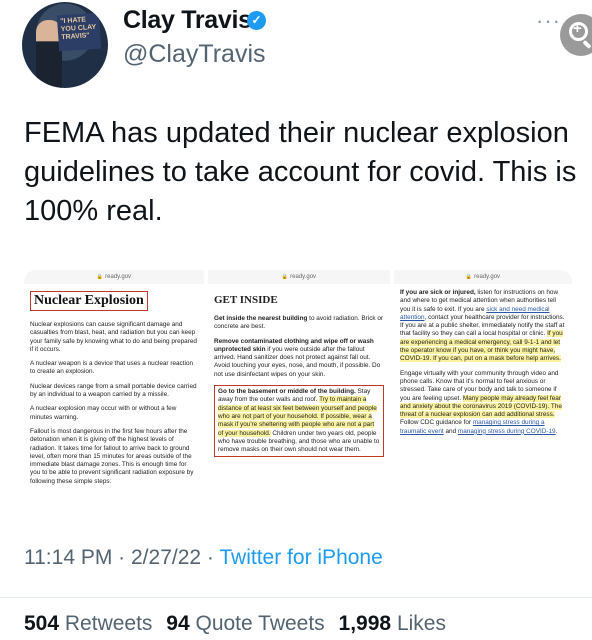 The image size is (592, 640). I want to click on quote-tweets-stat: 94 Quote Tweets, so click(245, 623).